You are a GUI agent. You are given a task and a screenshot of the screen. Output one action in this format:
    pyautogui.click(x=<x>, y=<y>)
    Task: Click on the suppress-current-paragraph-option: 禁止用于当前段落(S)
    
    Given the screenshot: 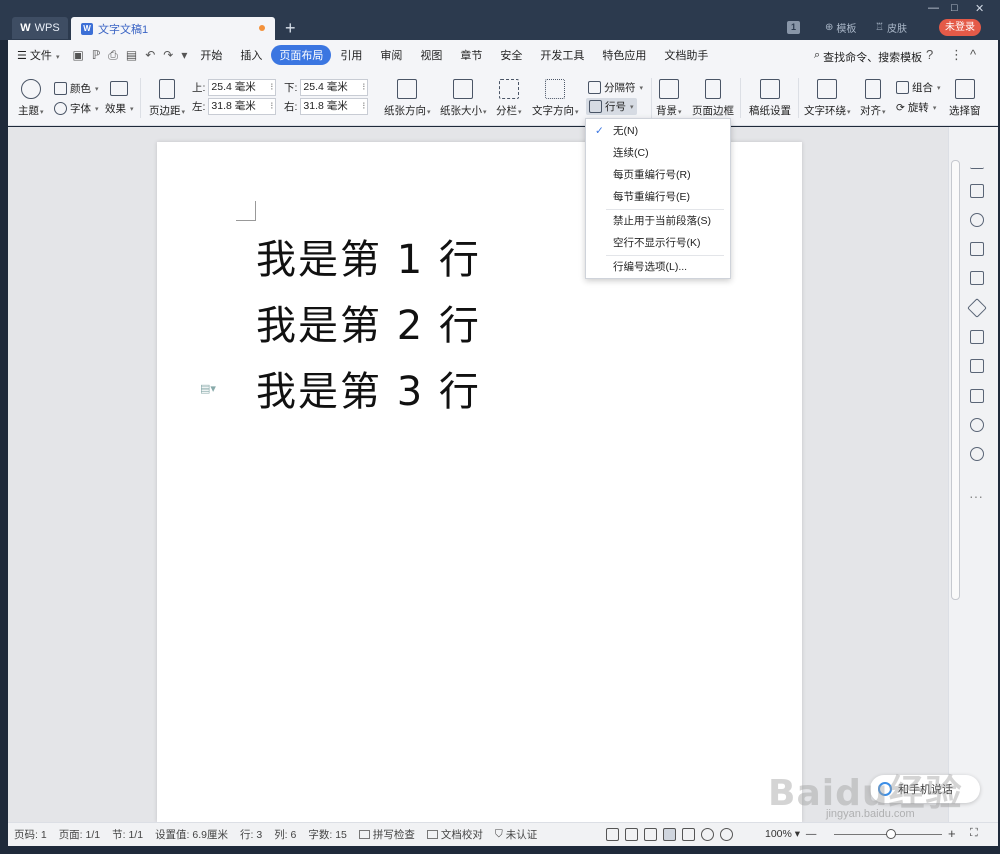 What is the action you would take?
    pyautogui.click(x=658, y=221)
    